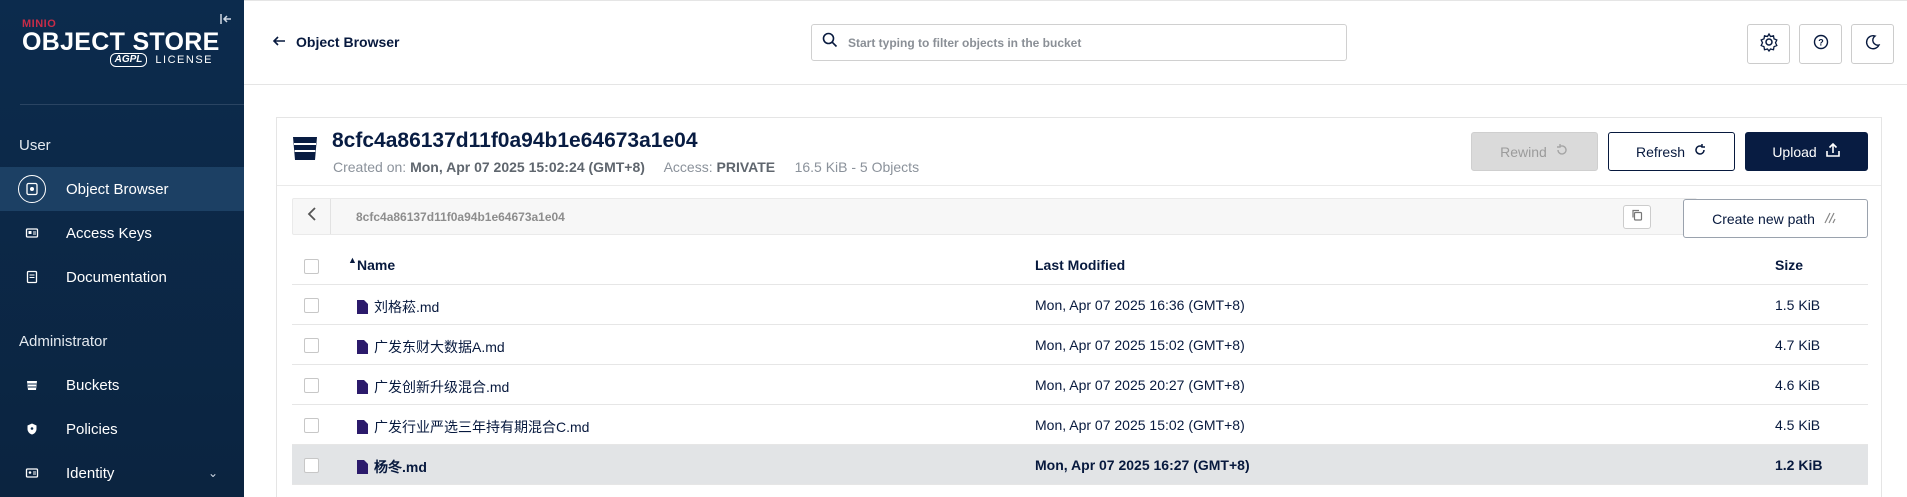  Describe the element at coordinates (32, 189) in the screenshot. I see `object-browser-icon` at that location.